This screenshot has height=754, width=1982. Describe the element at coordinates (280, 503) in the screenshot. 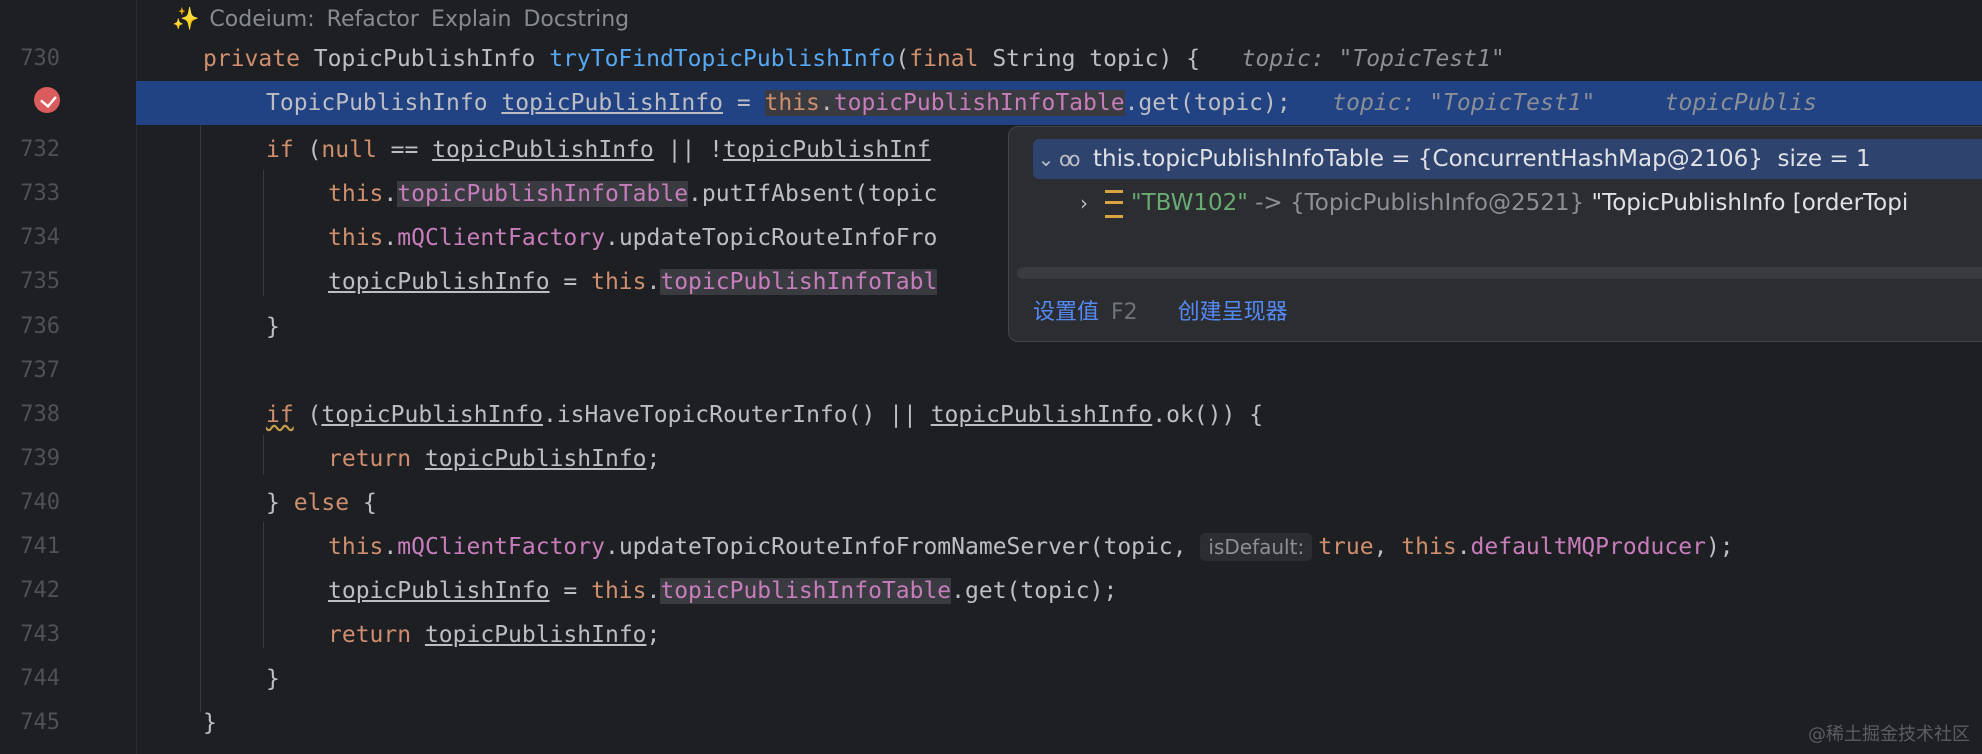

I see `punct: }` at that location.